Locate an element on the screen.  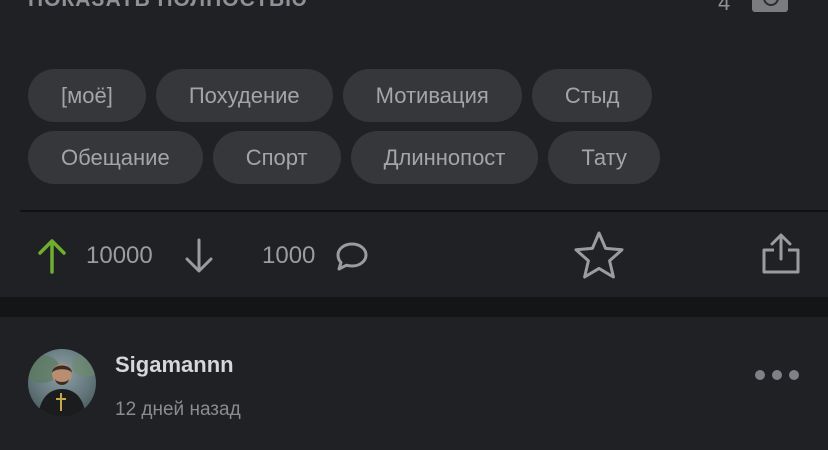
tag-moe: [моё] is located at coordinates (87, 95).